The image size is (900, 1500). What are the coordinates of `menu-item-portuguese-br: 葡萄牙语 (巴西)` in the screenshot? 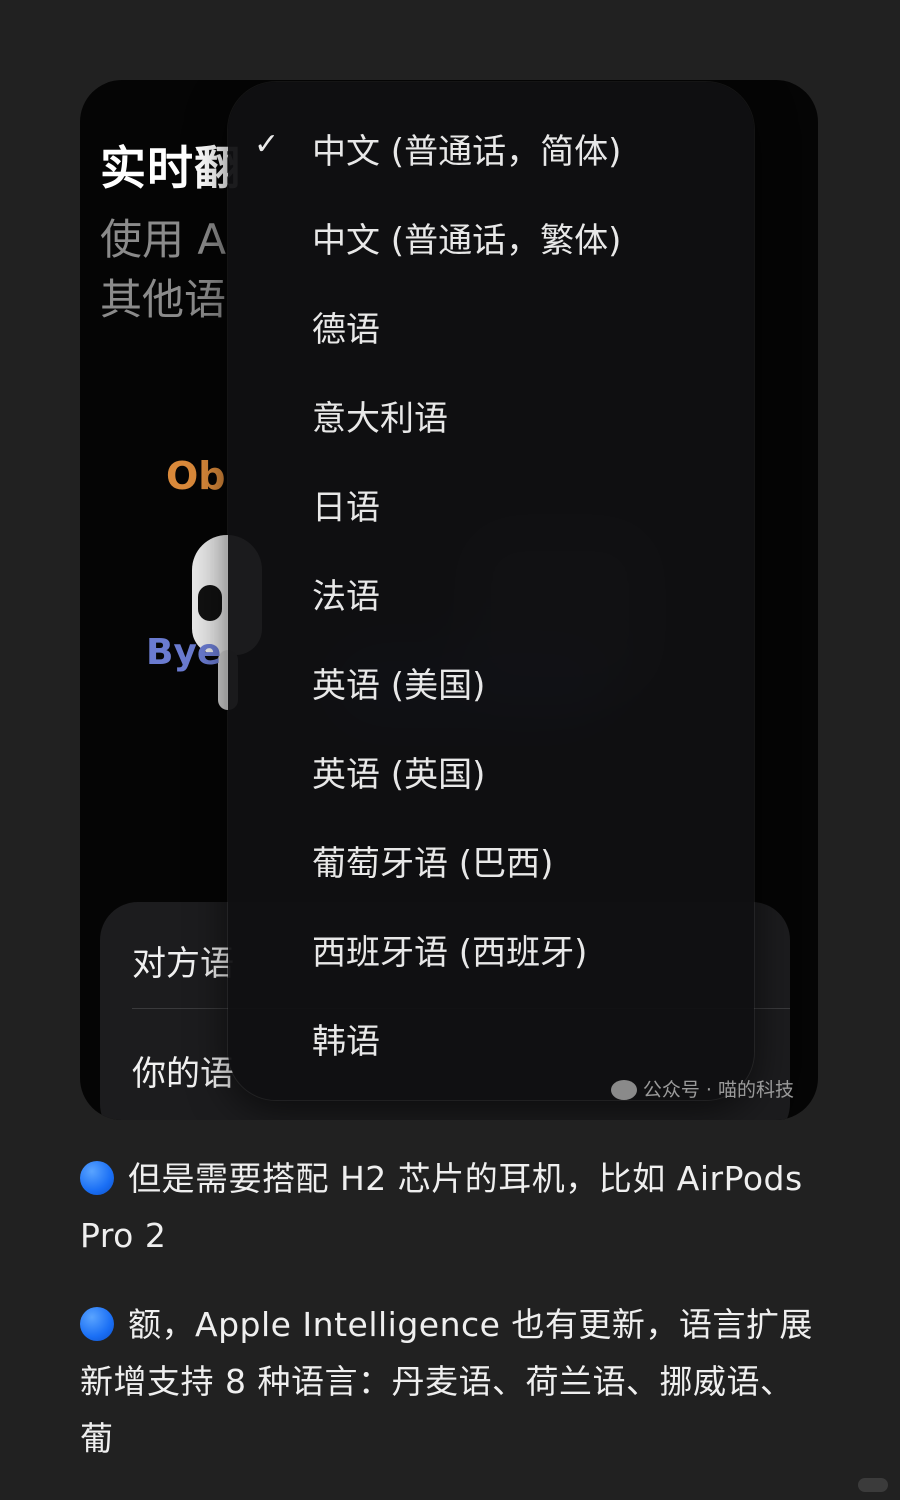 It's located at (491, 858).